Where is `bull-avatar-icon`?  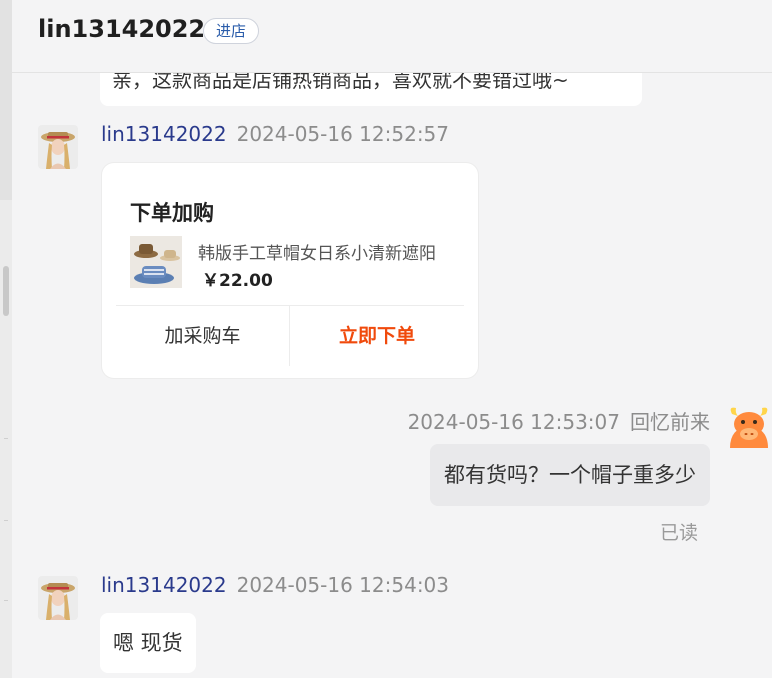
bull-avatar-icon is located at coordinates (749, 427).